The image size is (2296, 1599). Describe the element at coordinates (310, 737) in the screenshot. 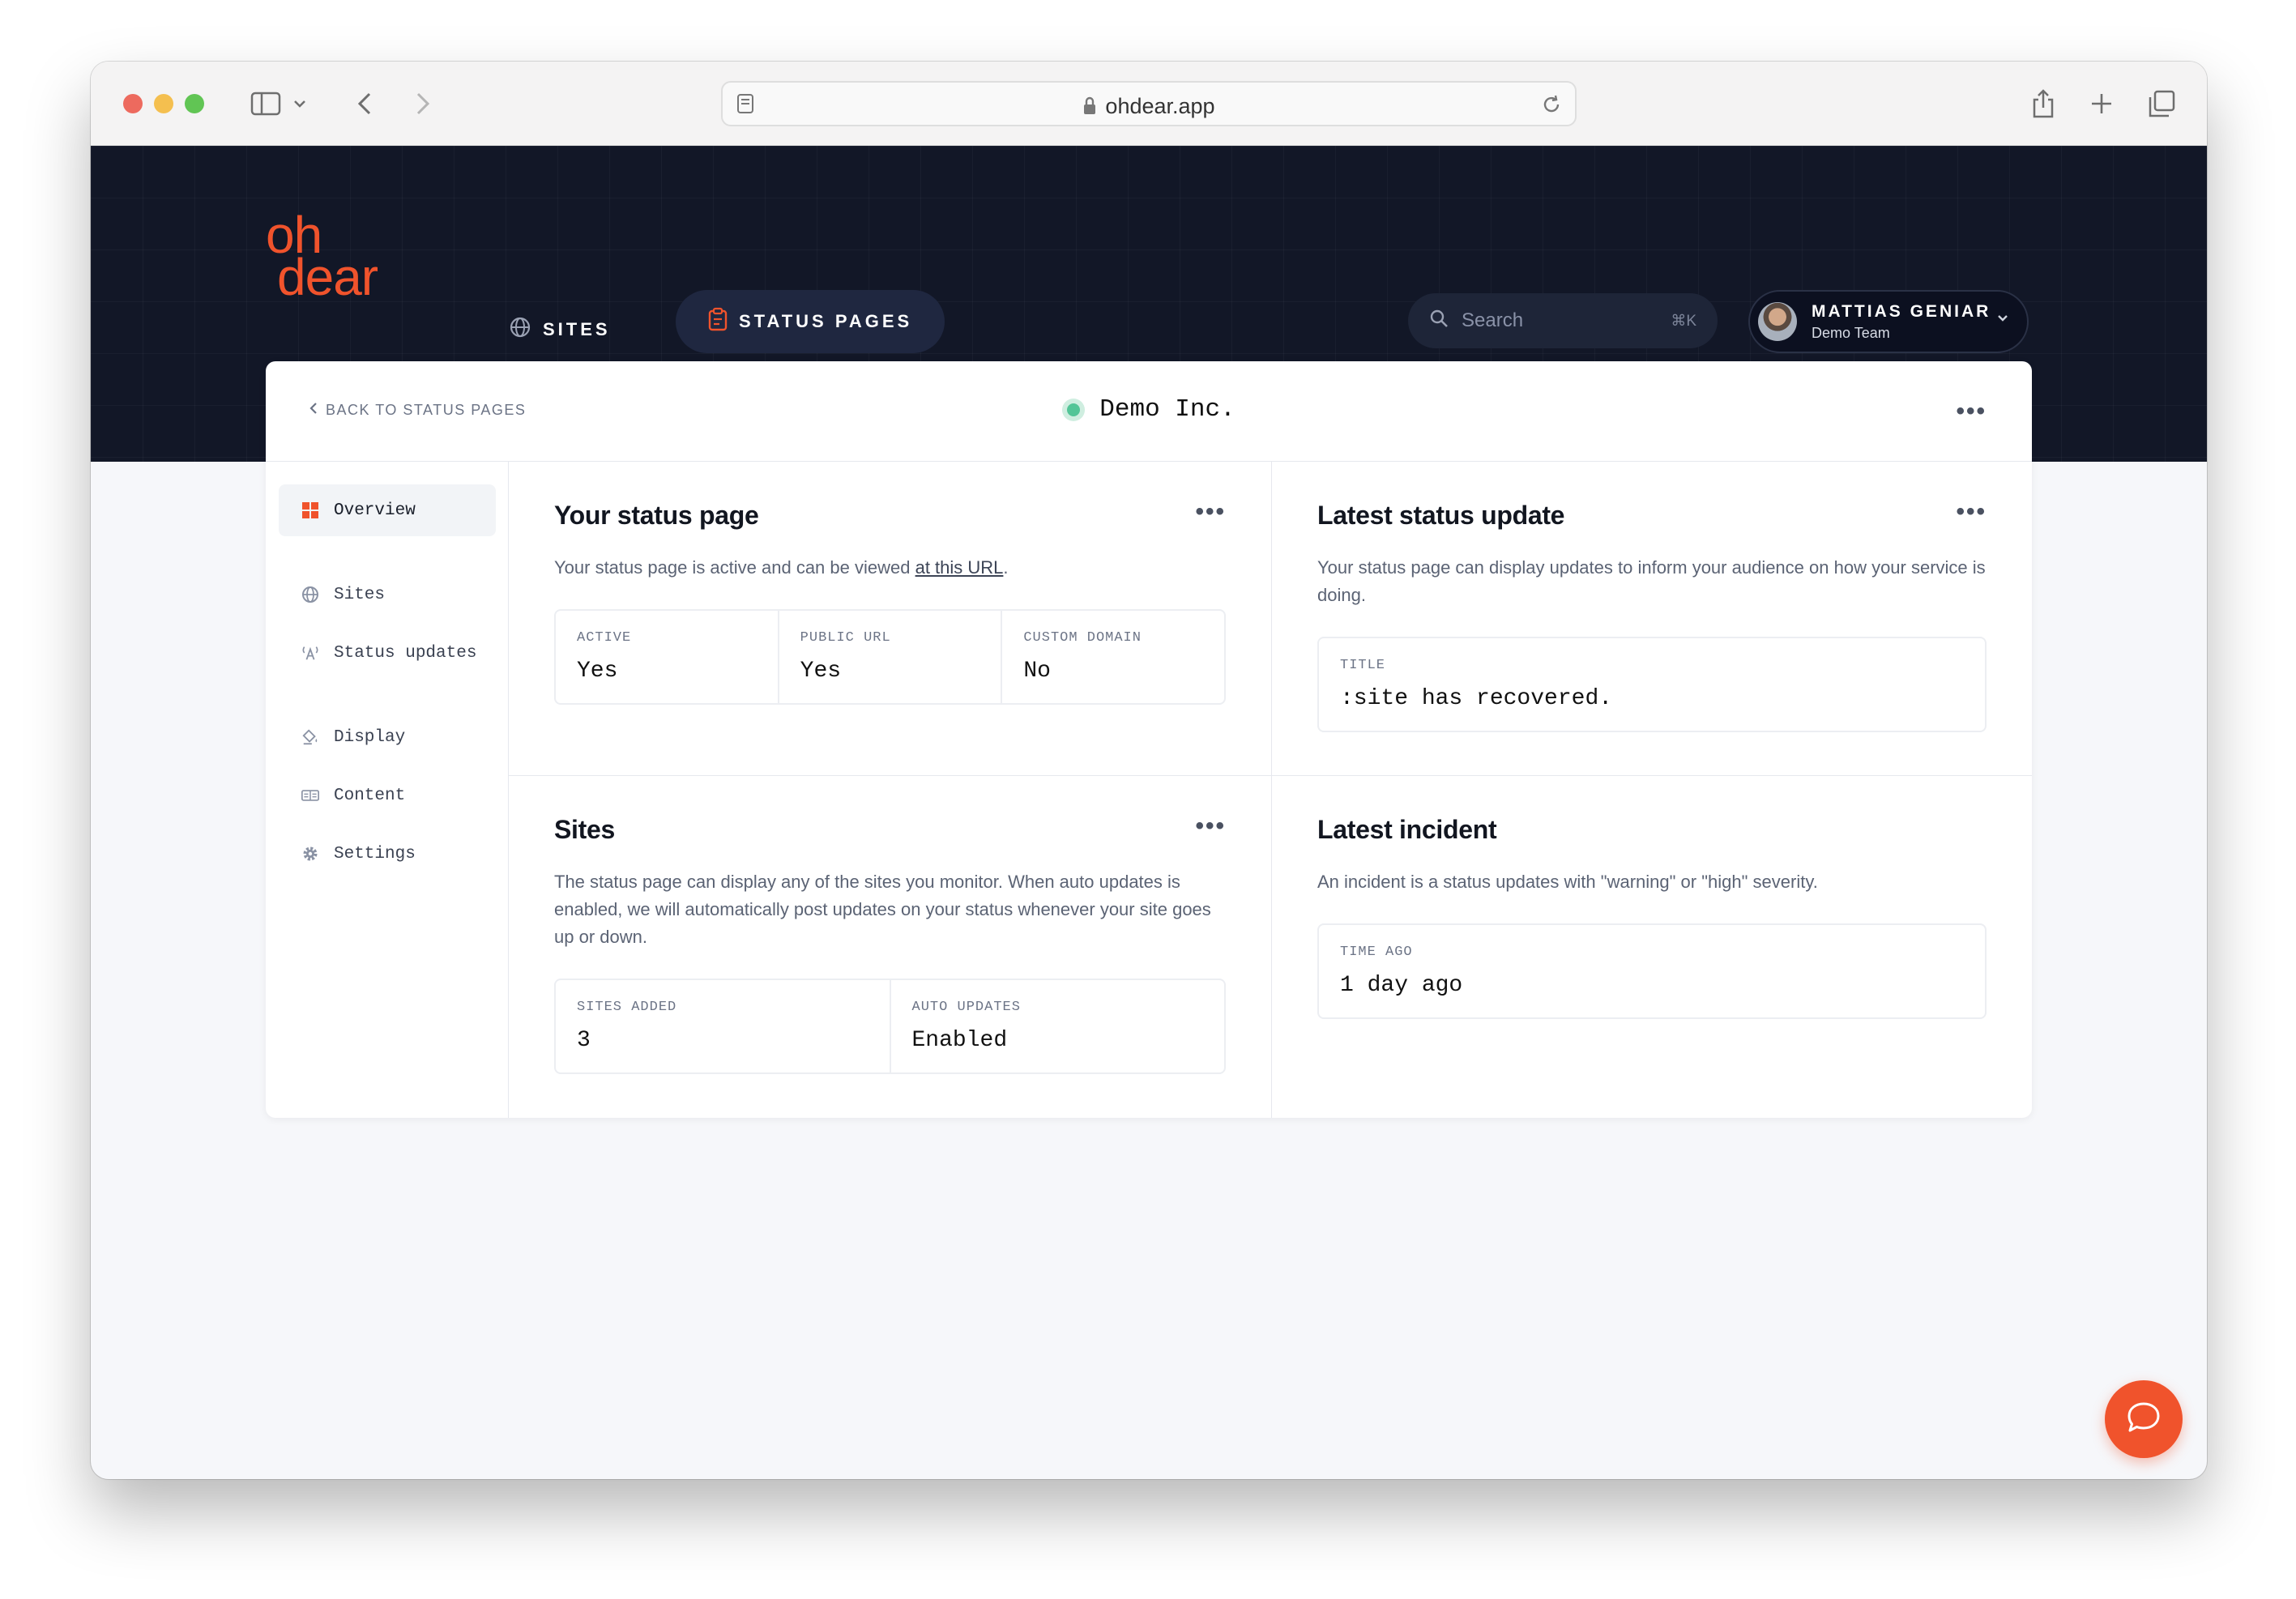

I see `paint-bucket-icon` at that location.